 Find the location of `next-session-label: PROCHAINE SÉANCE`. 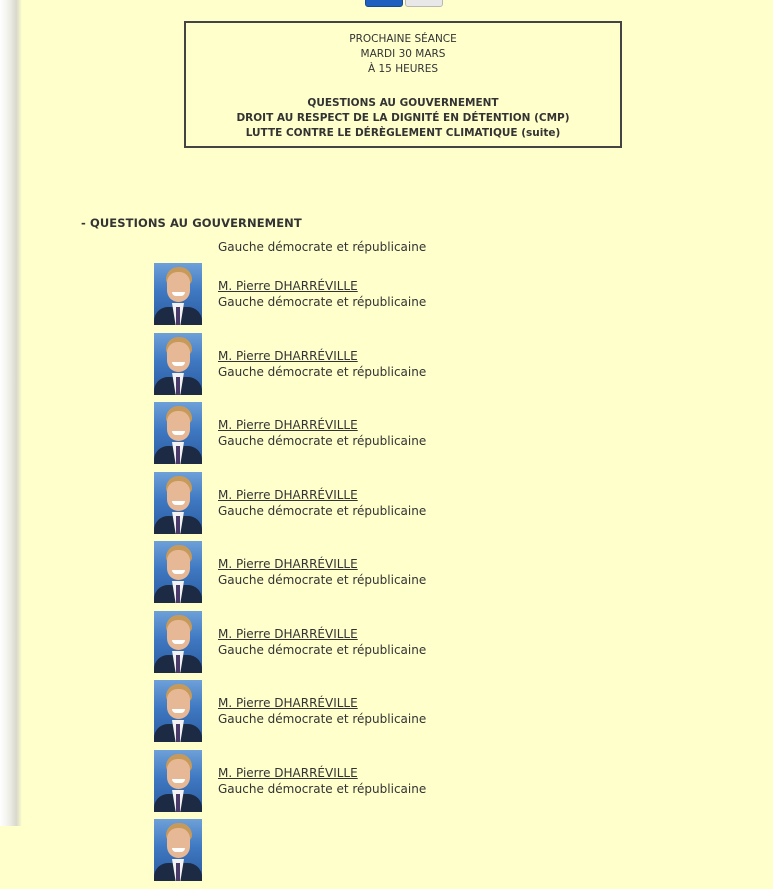

next-session-label: PROCHAINE SÉANCE is located at coordinates (403, 39).